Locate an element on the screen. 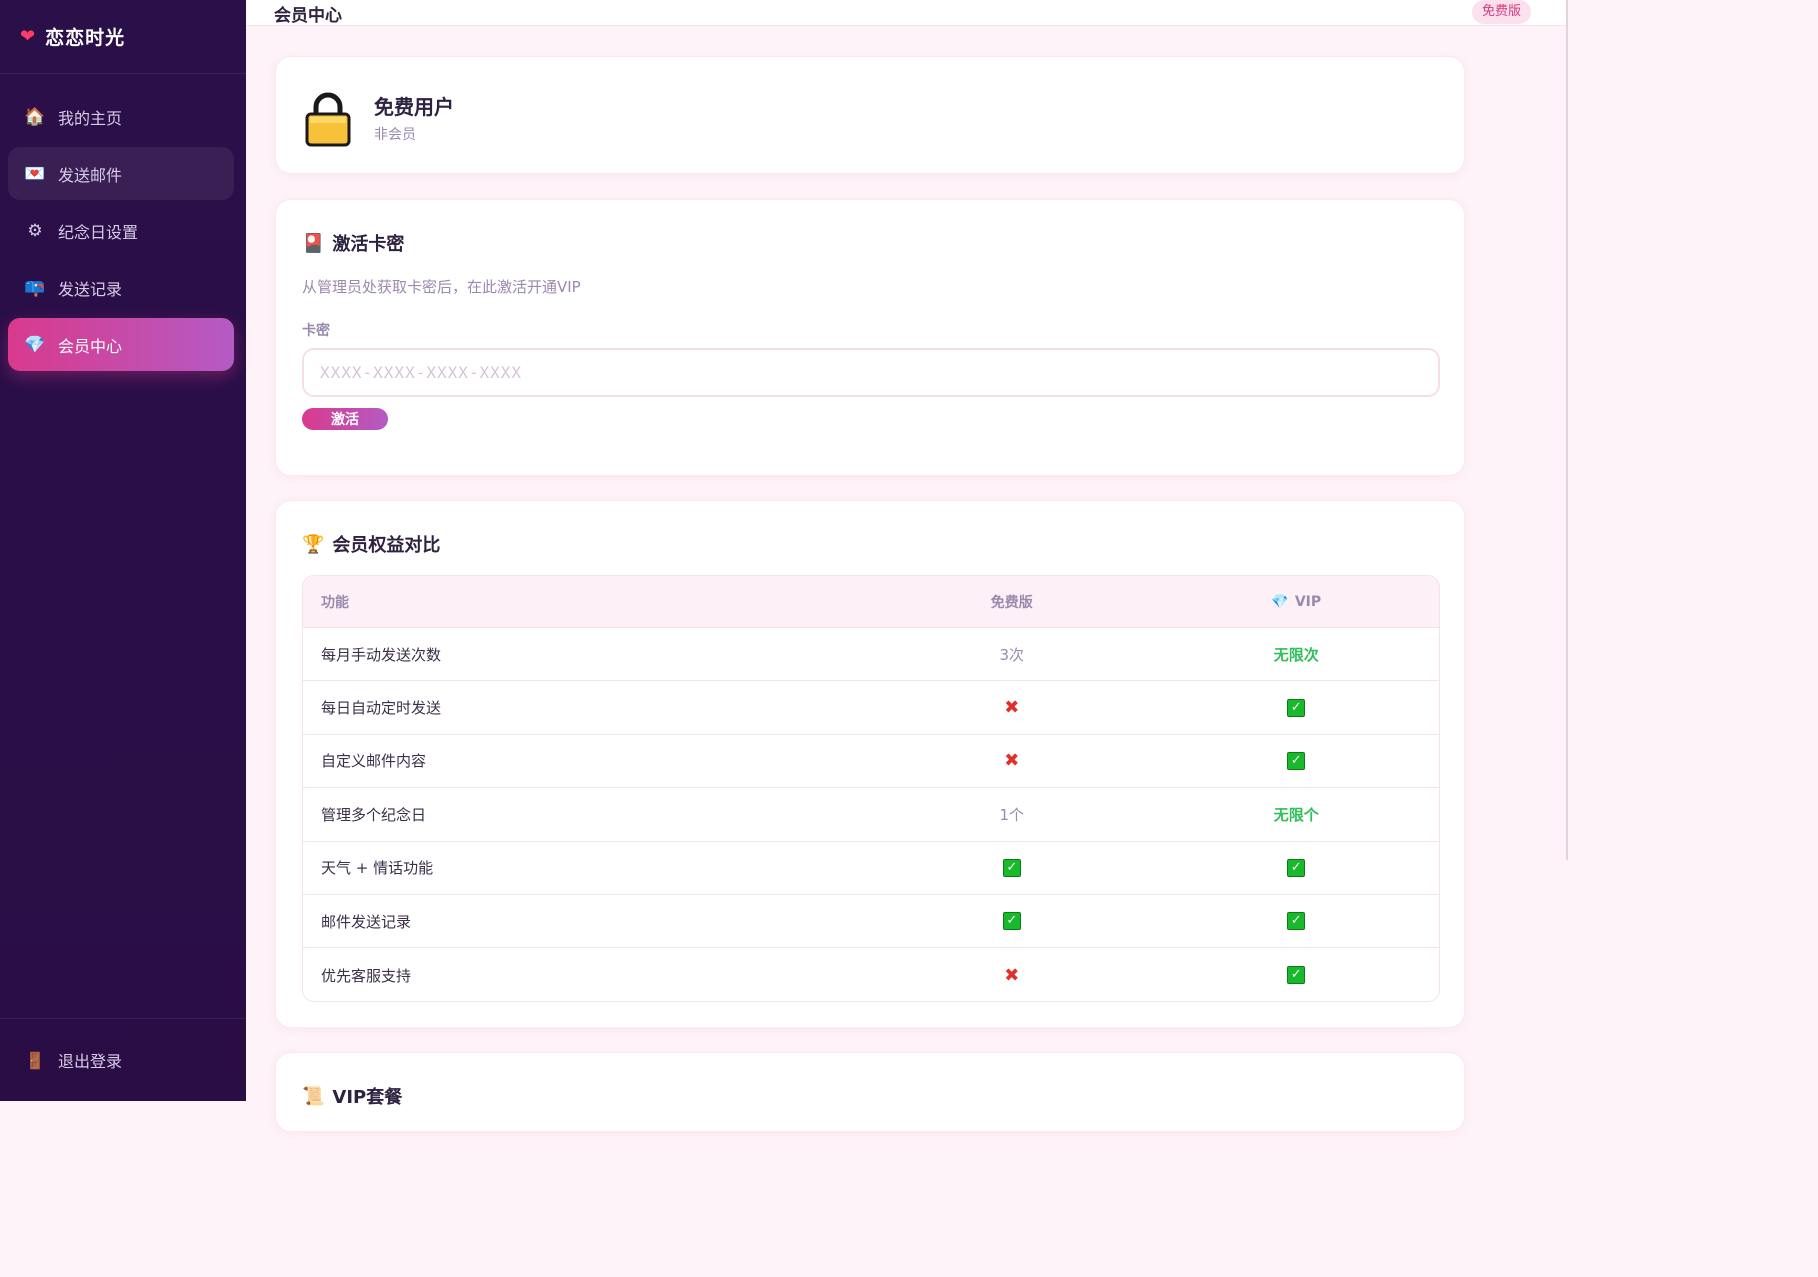  sidebar-item-label: 我的主页 is located at coordinates (90, 118).